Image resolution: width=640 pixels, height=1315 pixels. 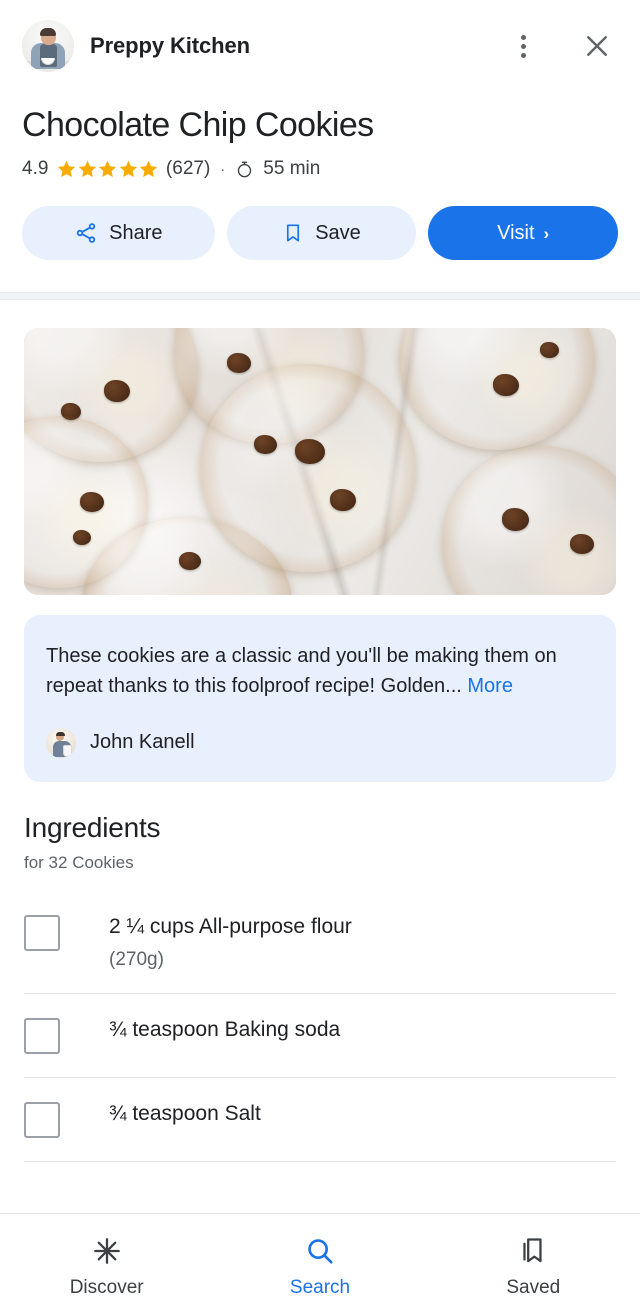 What do you see at coordinates (320, 742) in the screenshot?
I see `author-row: John Kanell` at bounding box center [320, 742].